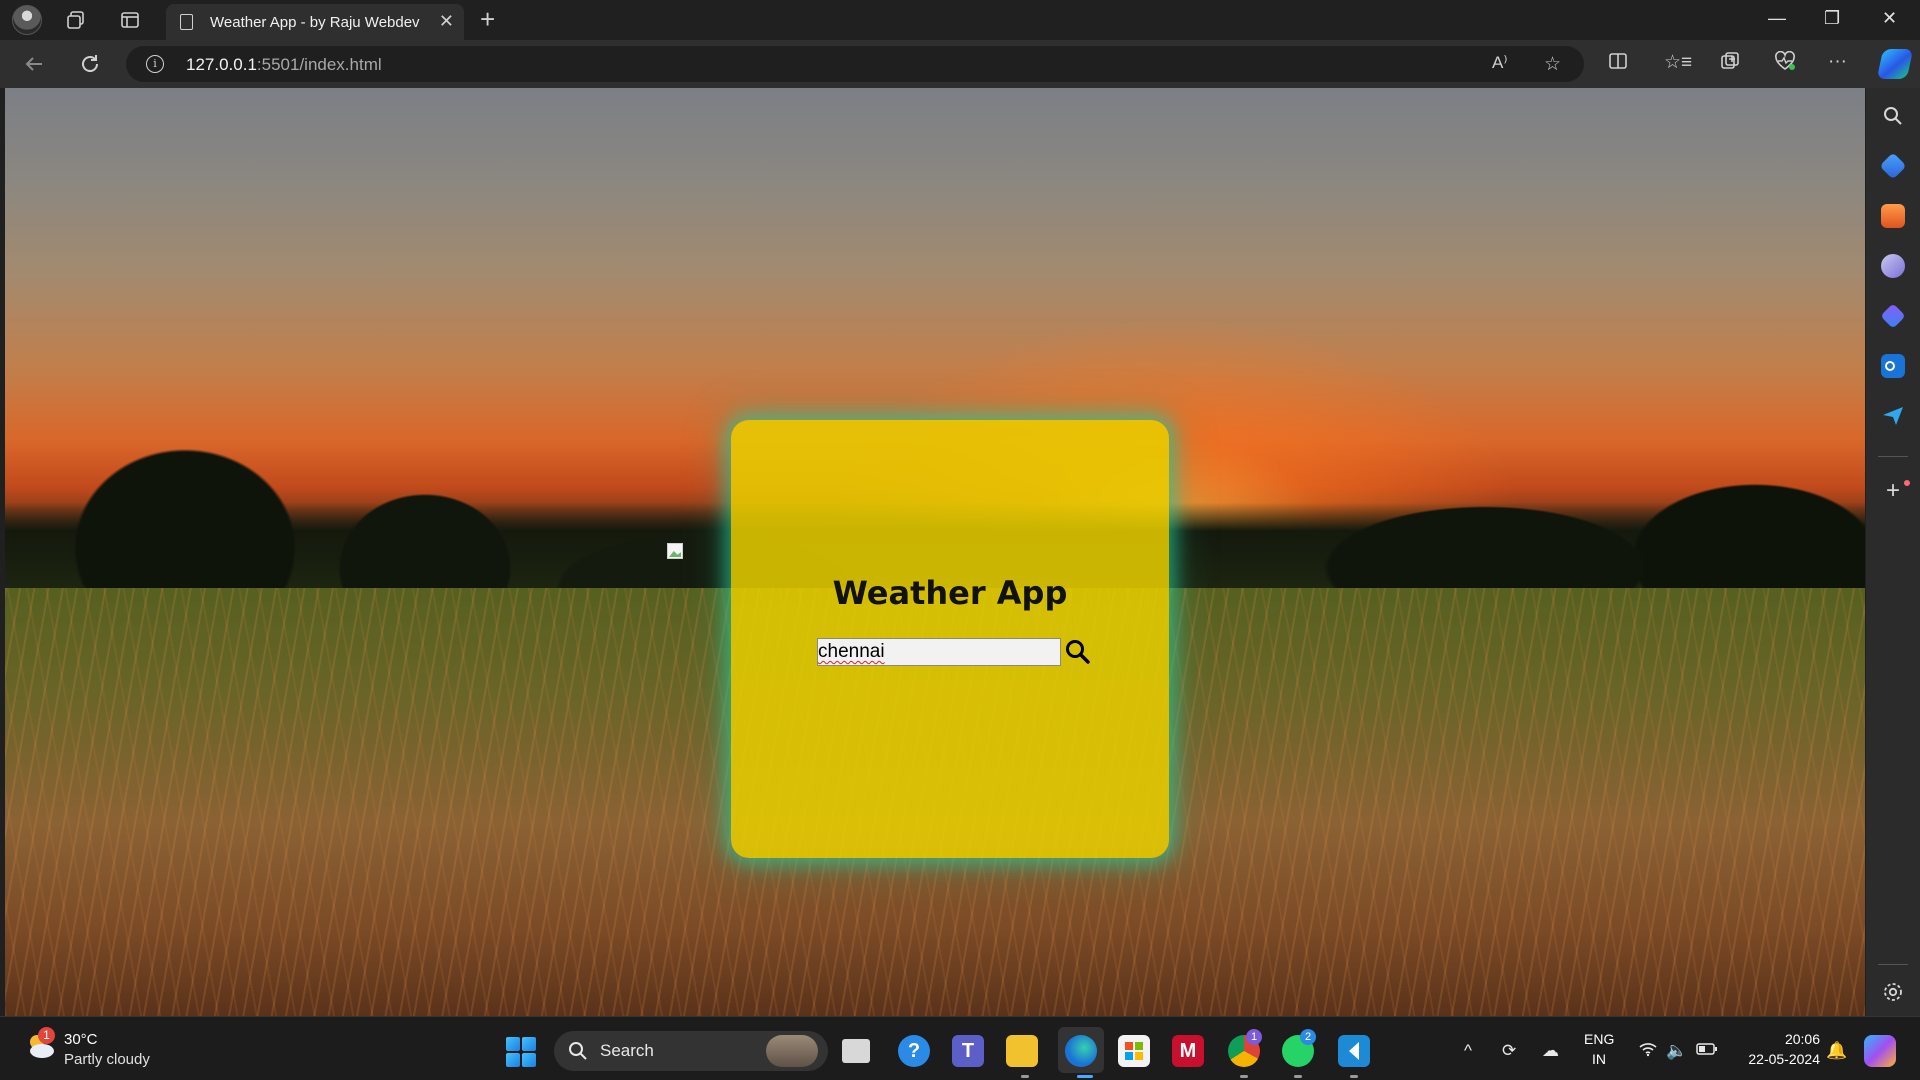 The image size is (1920, 1080). I want to click on collections-icon, so click(1730, 64).